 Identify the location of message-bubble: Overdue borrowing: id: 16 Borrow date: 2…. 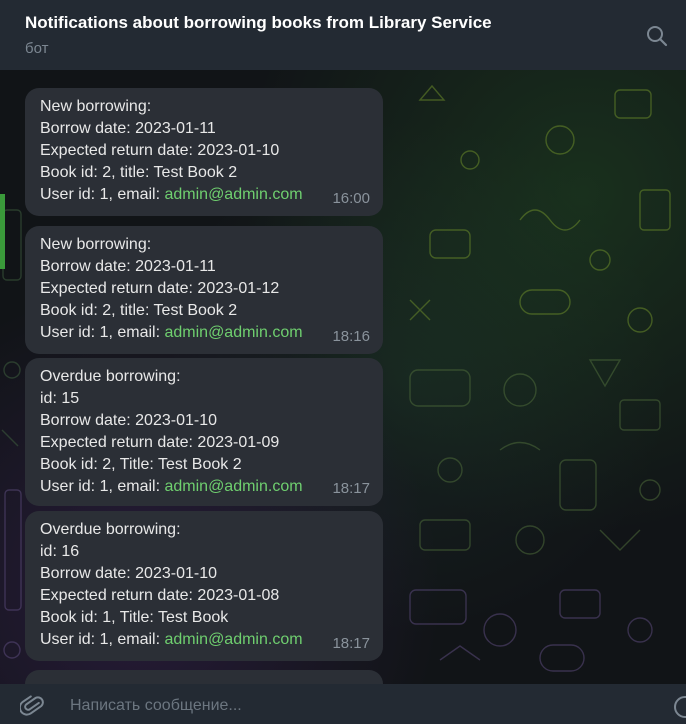
(204, 586).